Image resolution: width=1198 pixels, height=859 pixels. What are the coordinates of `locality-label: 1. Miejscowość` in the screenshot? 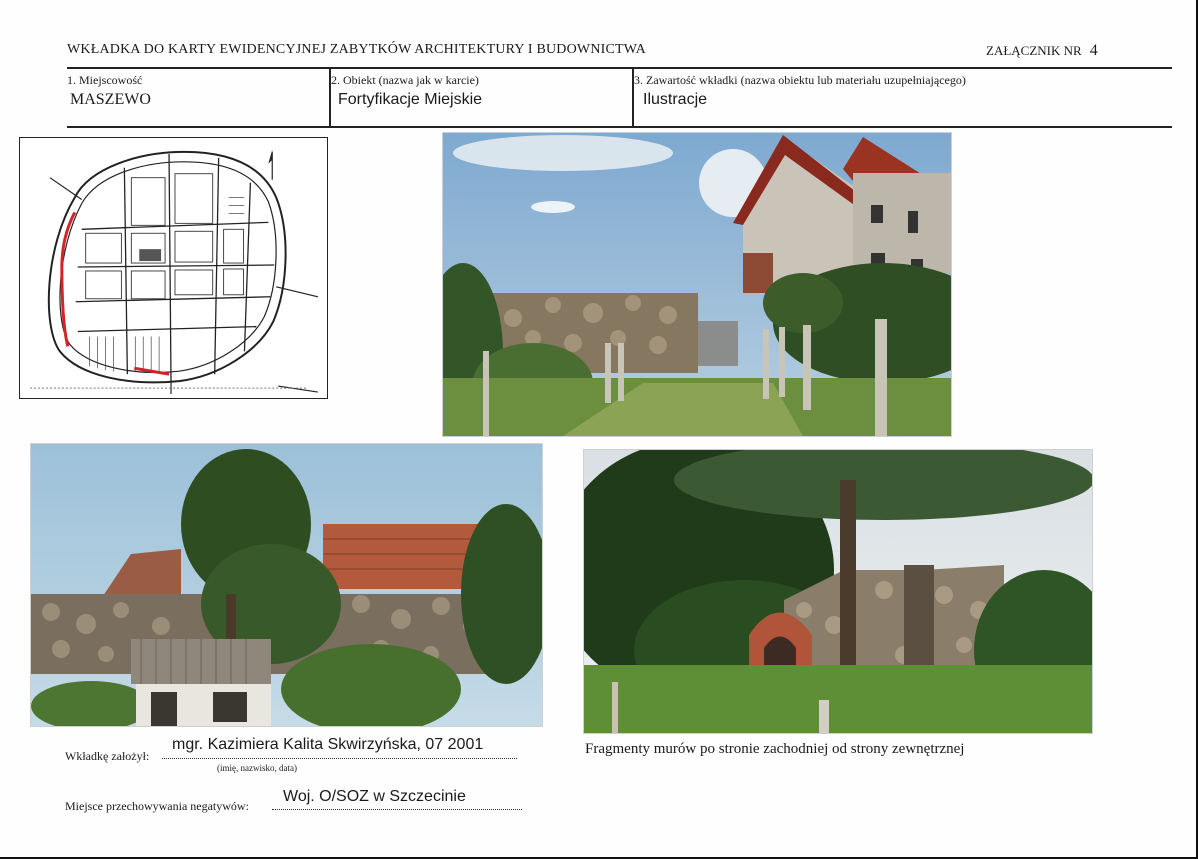 It's located at (105, 80).